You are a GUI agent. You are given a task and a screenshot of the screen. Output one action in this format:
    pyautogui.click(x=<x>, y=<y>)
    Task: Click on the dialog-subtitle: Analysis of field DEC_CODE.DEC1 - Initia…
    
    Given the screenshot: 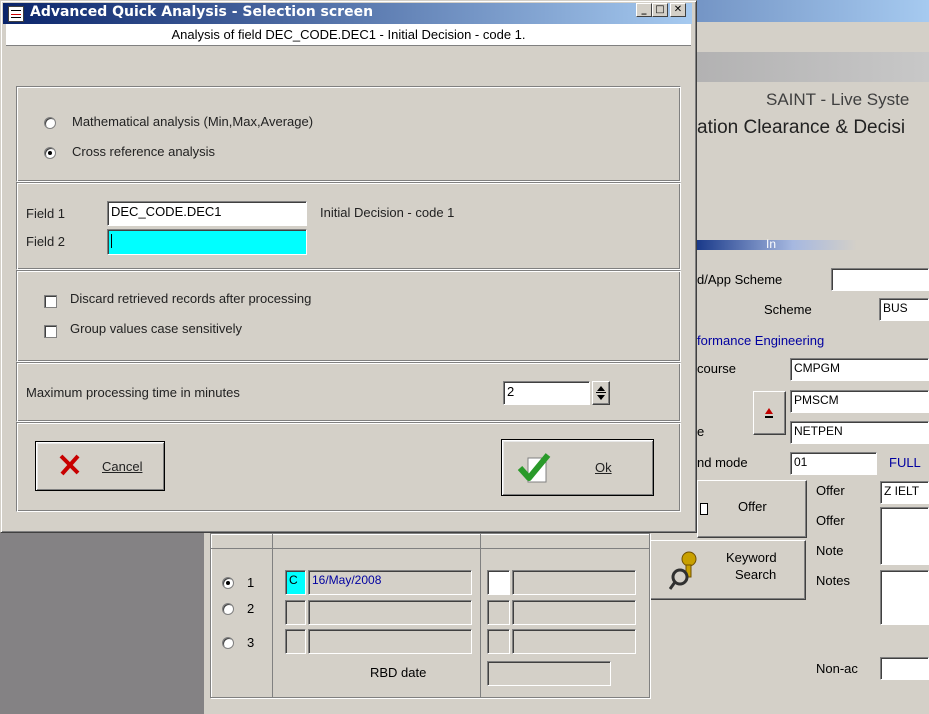 What is the action you would take?
    pyautogui.click(x=348, y=34)
    